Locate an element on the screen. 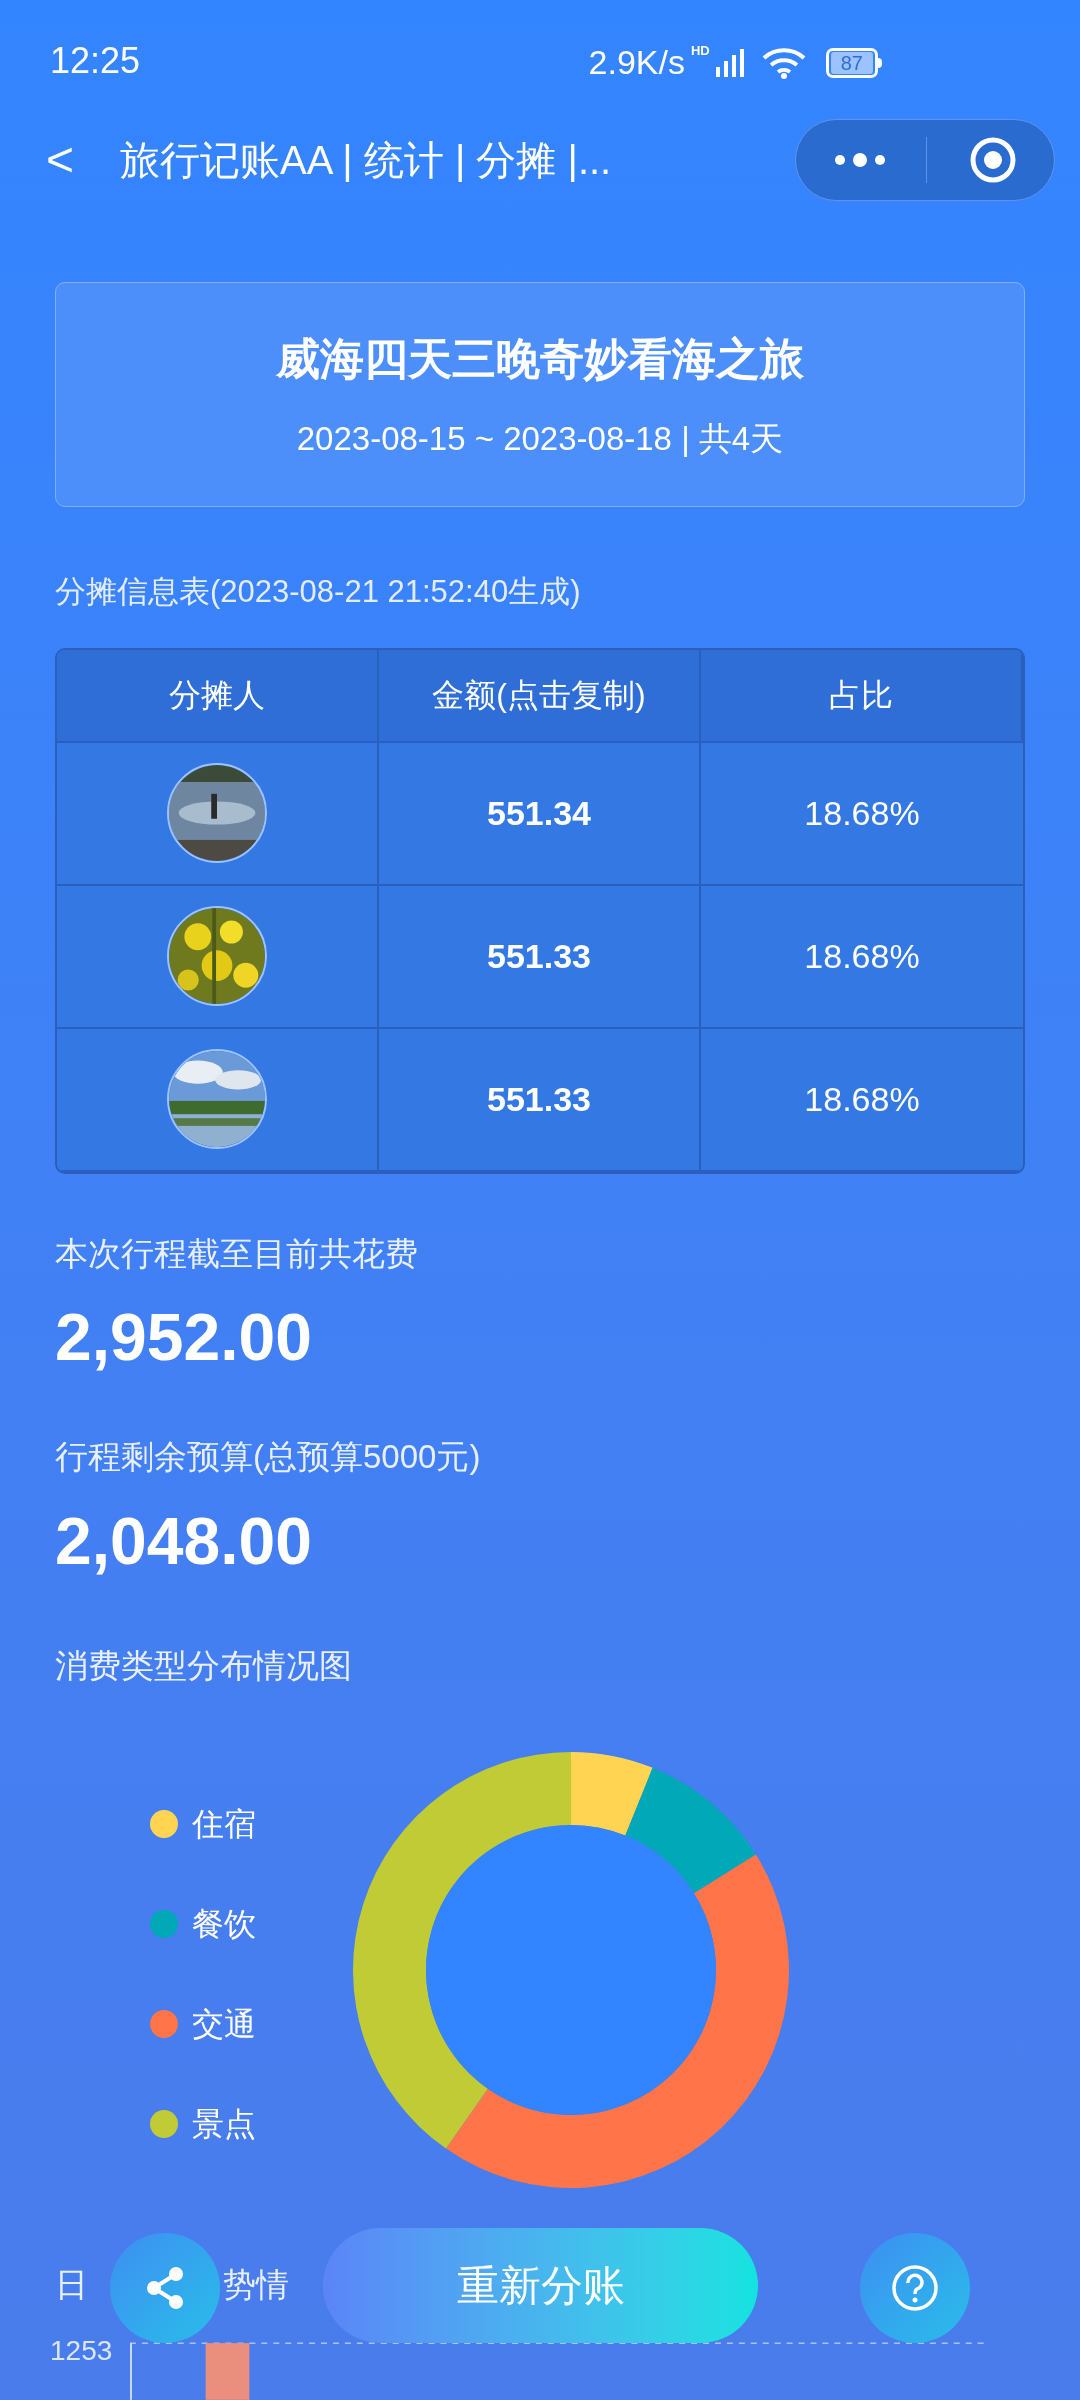  trip-dates: 2023-08-15 ~ 2023-08-18 | 共4天 is located at coordinates (540, 438).